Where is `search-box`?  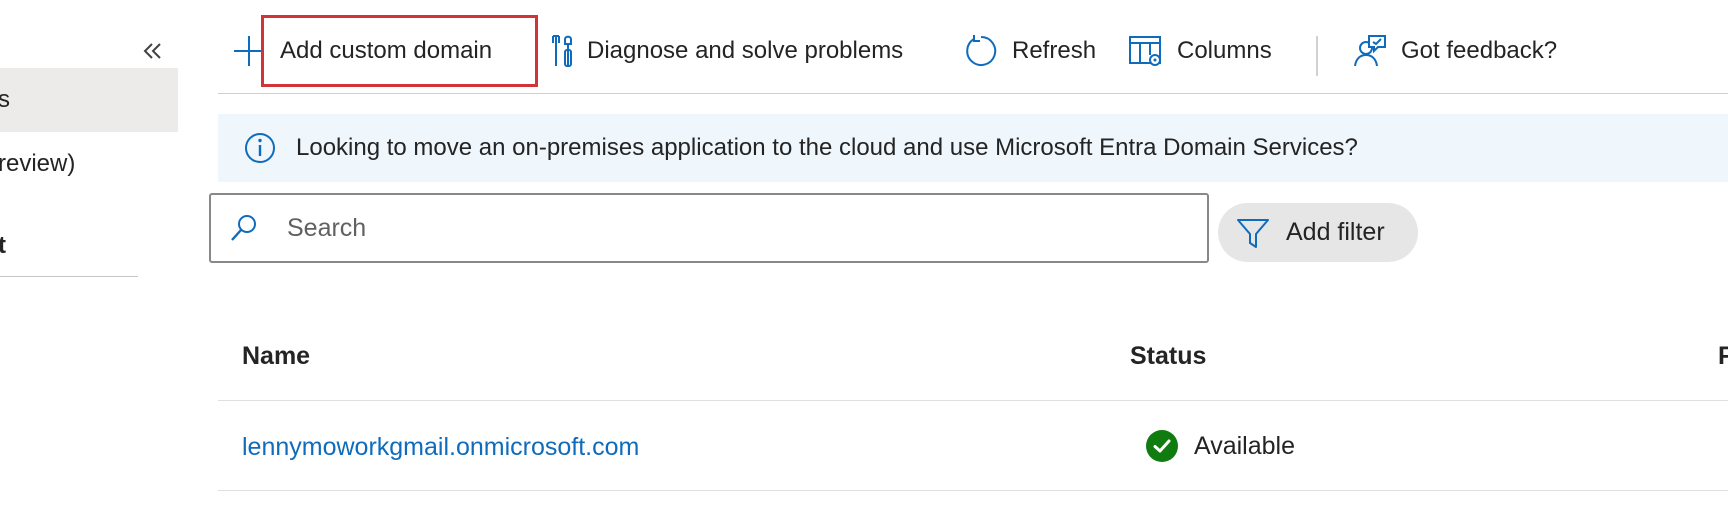
search-box is located at coordinates (709, 228).